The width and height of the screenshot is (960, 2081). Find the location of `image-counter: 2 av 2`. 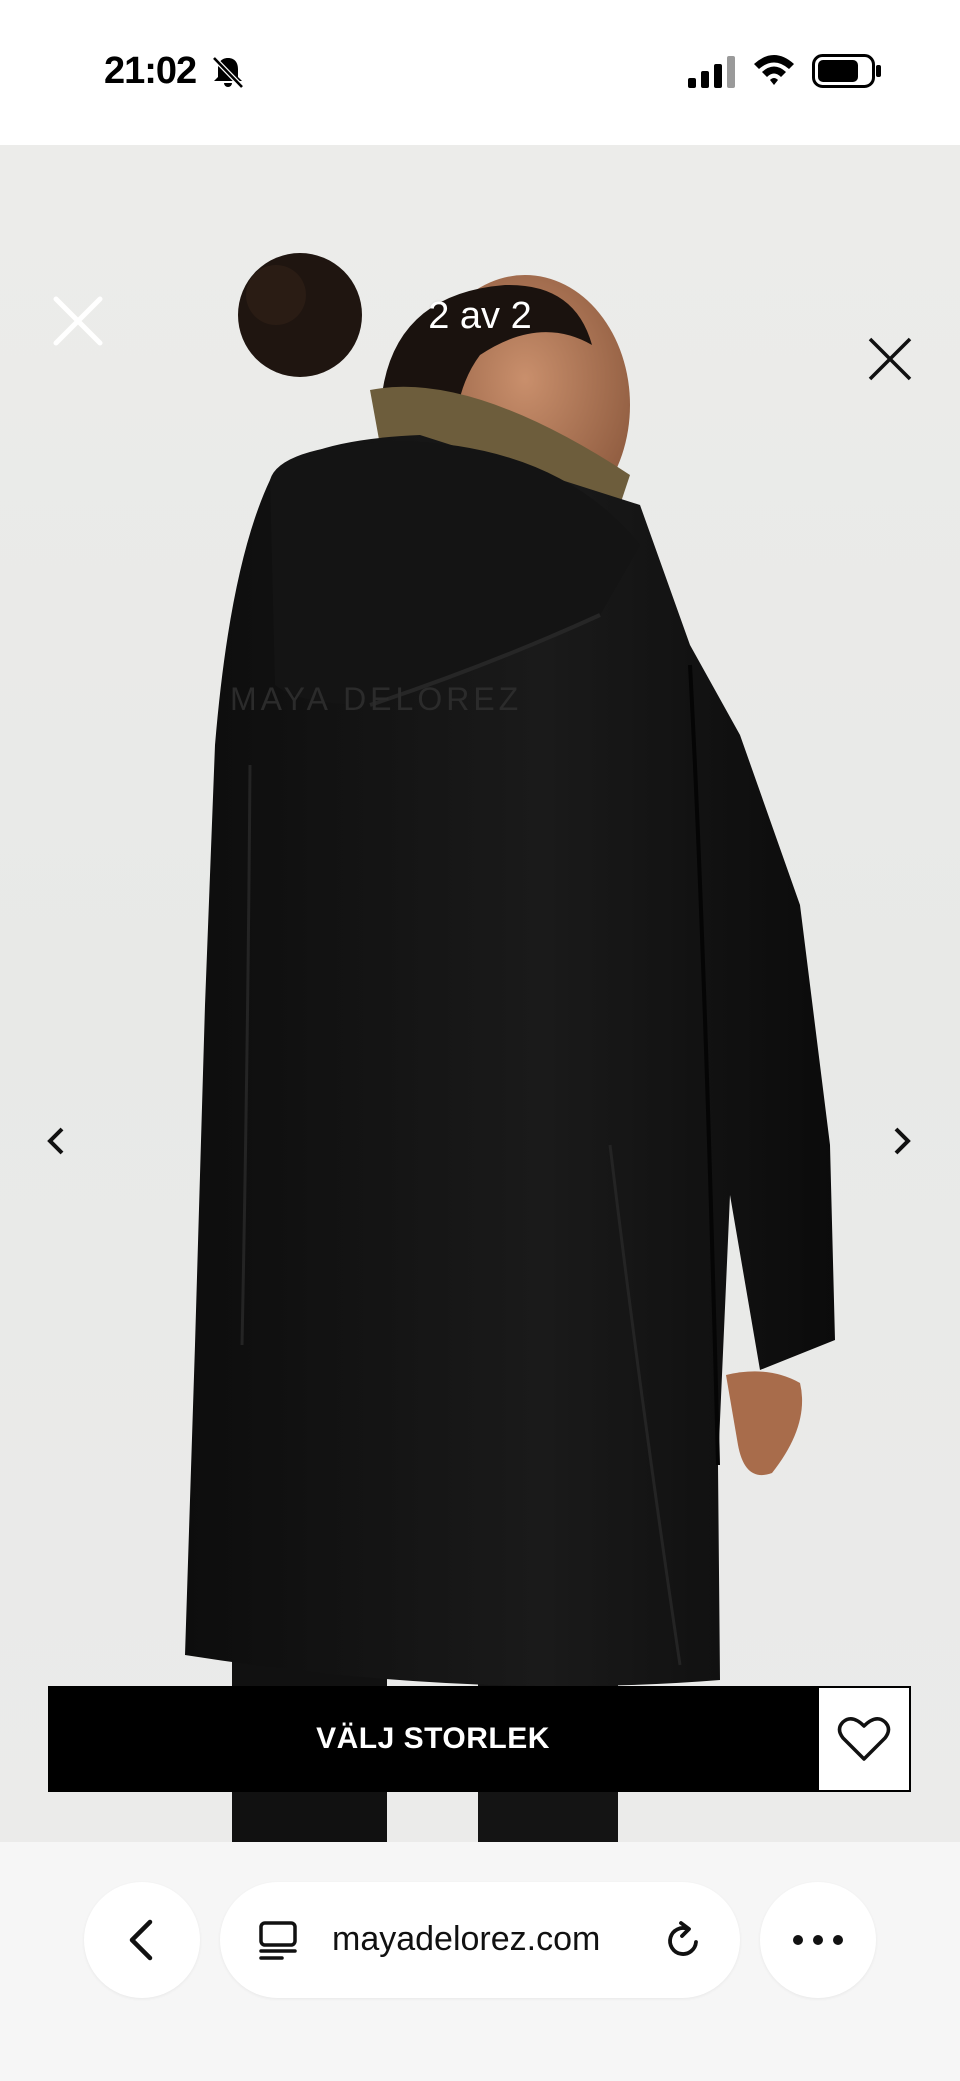

image-counter: 2 av 2 is located at coordinates (480, 316).